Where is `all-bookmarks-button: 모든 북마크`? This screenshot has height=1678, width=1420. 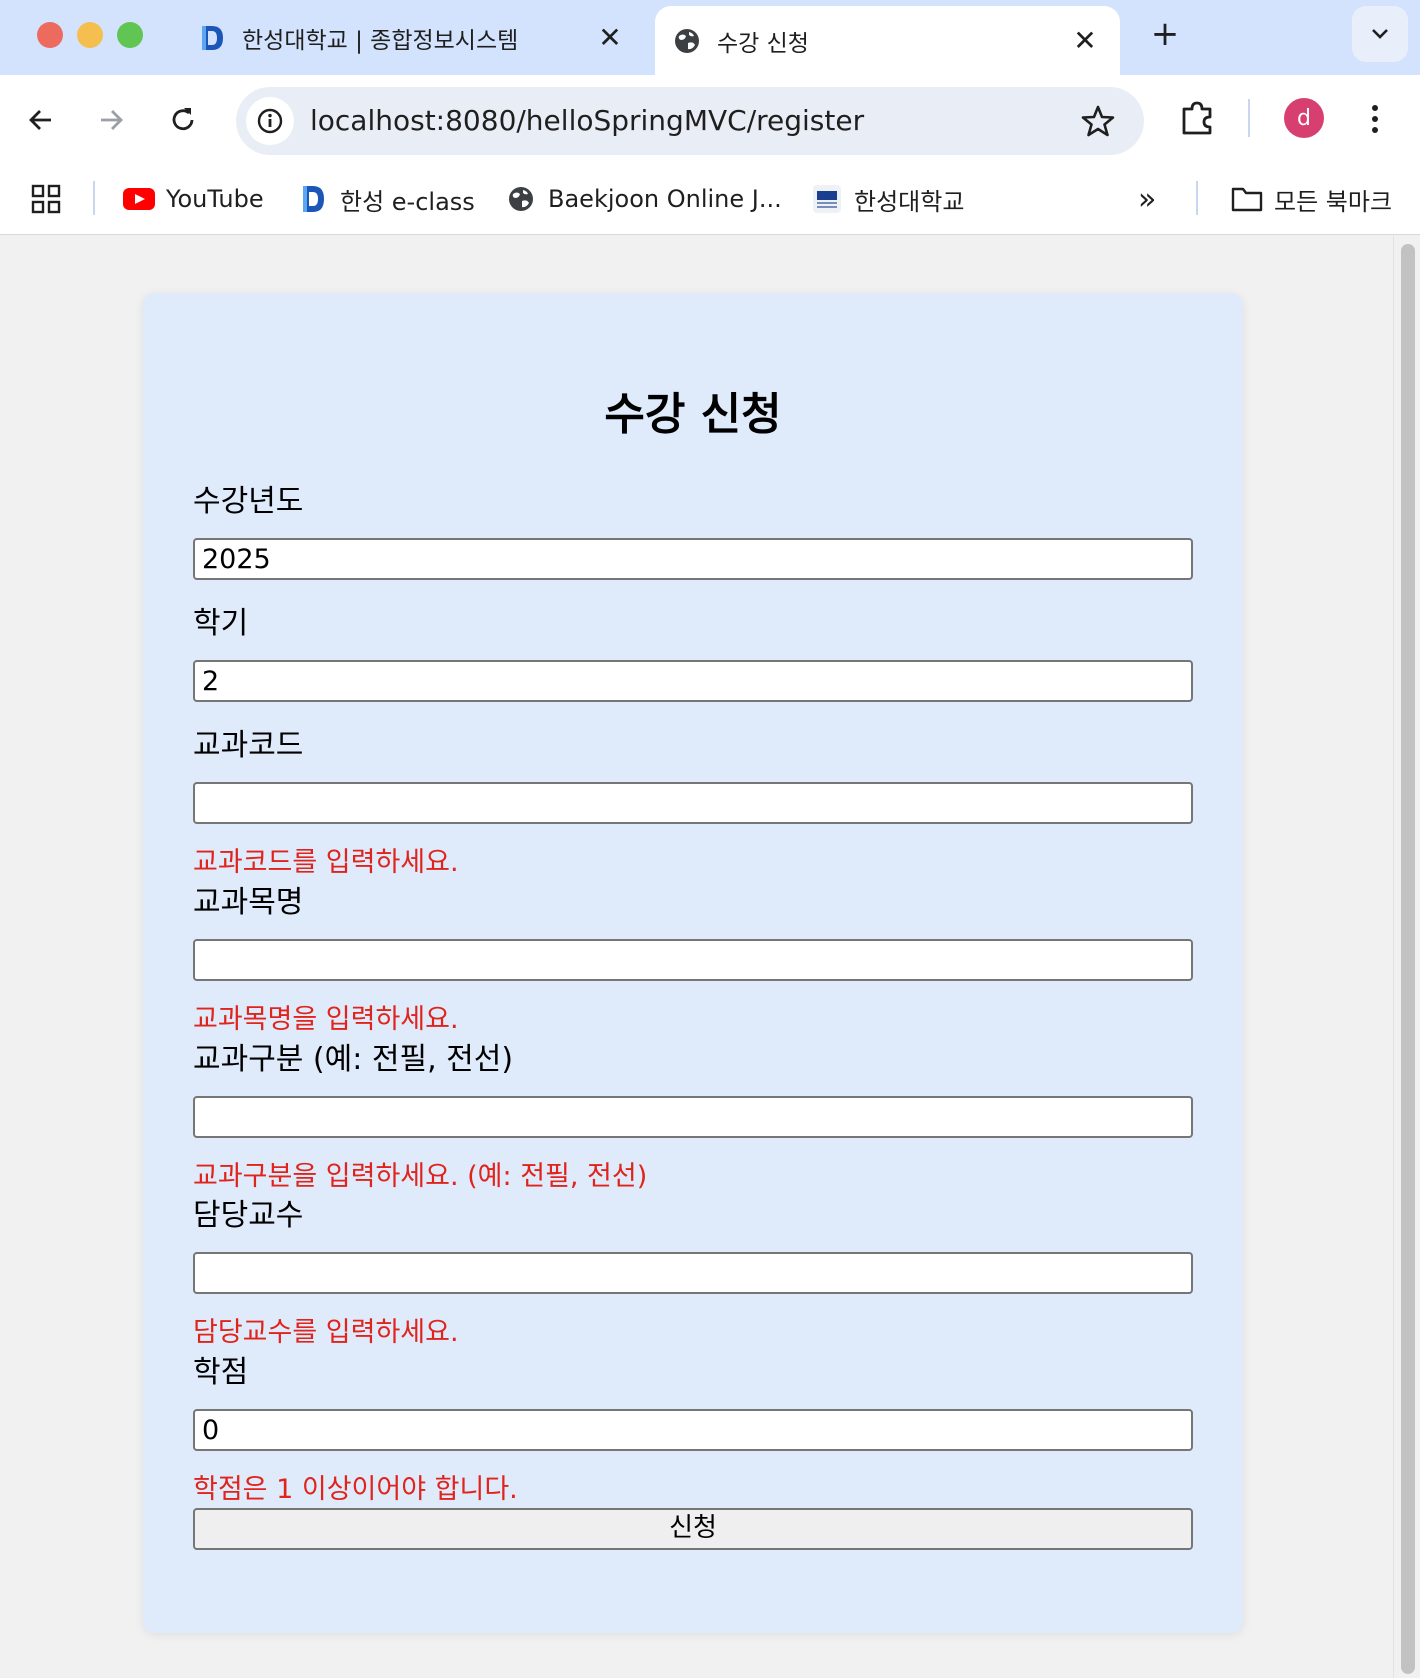 all-bookmarks-button: 모든 북마크 is located at coordinates (1311, 199).